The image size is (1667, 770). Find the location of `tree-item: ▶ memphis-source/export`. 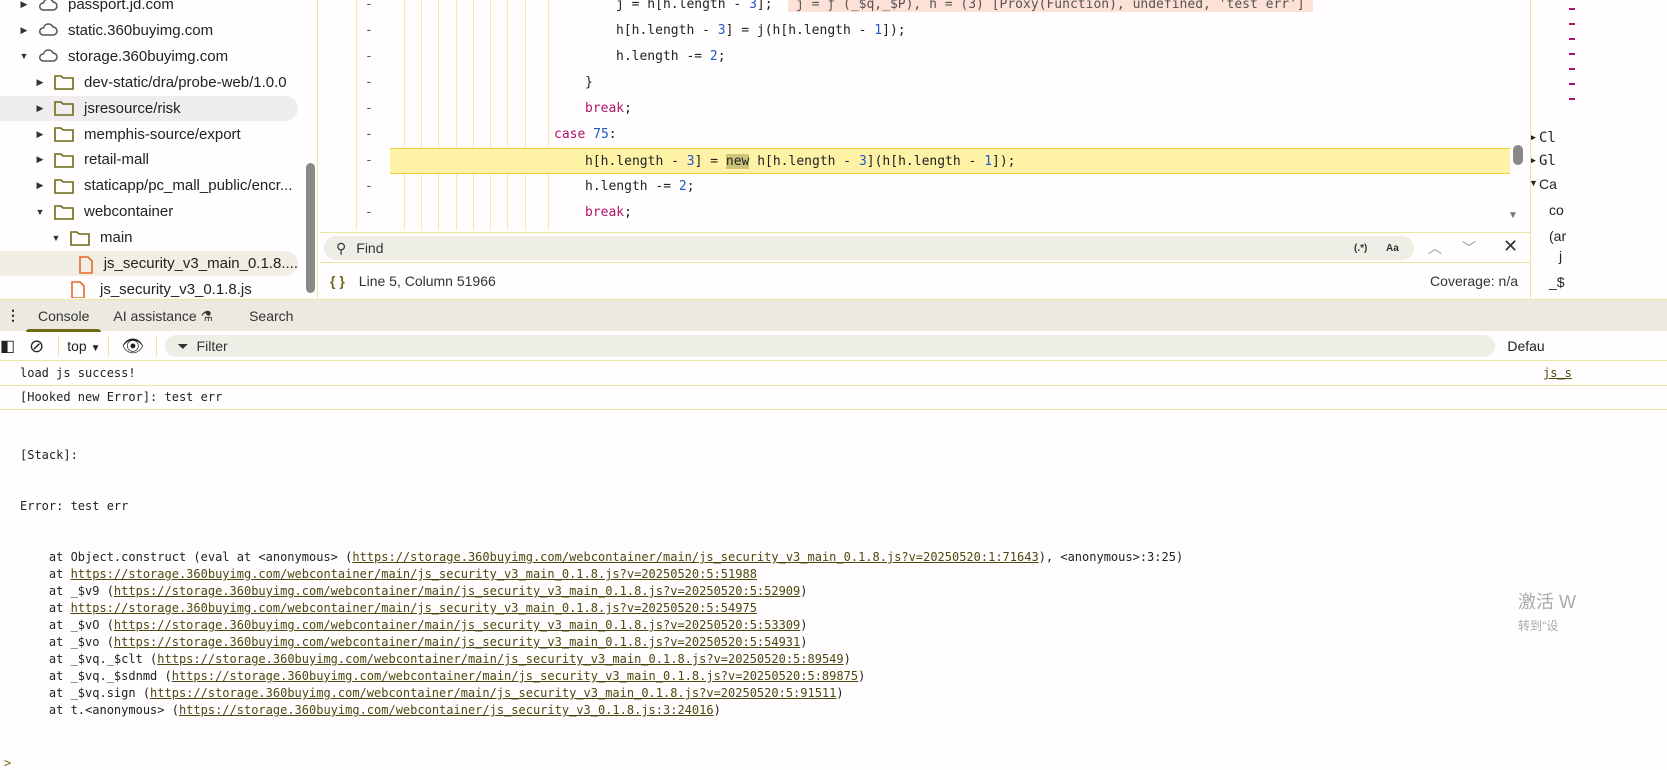

tree-item: ▶ memphis-source/export is located at coordinates (149, 134).